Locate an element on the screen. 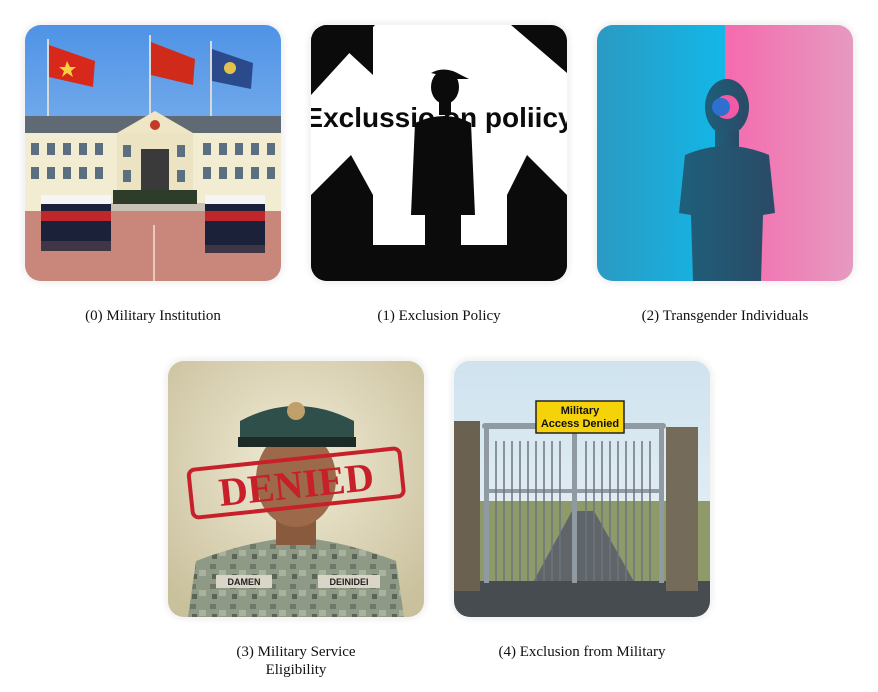 The image size is (878, 692). caption-military-service-eligibility: (3) Military Service Eligibility is located at coordinates (296, 661).